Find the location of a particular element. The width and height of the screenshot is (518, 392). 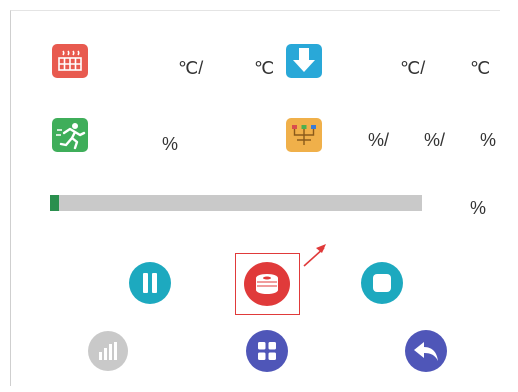

bed-temp-separator: ℃/ is located at coordinates (191, 68).